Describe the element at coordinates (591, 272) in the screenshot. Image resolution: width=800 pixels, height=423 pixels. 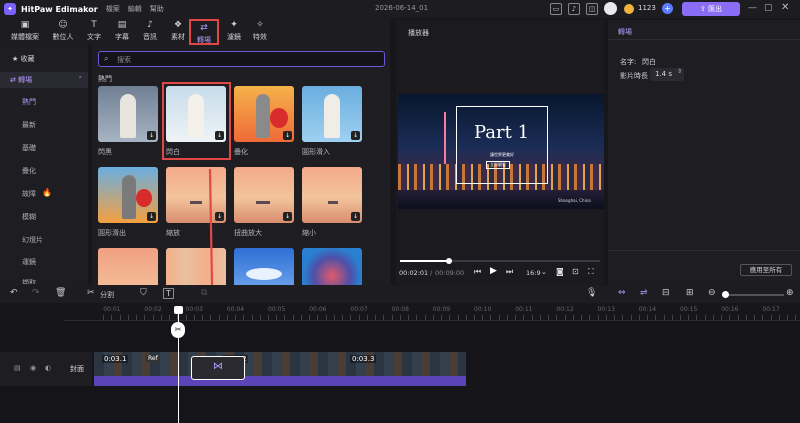
I see `fullscreen-icon: ⛶` at that location.